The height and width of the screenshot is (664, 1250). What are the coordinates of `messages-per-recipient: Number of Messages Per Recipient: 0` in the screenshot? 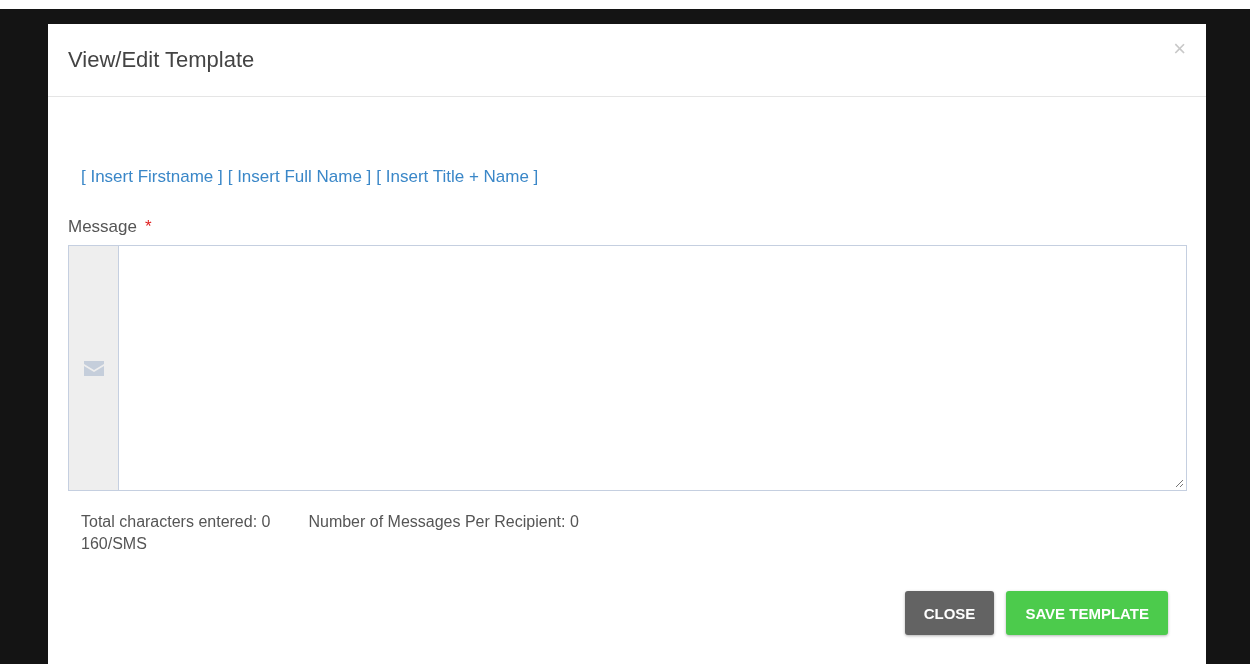 It's located at (443, 522).